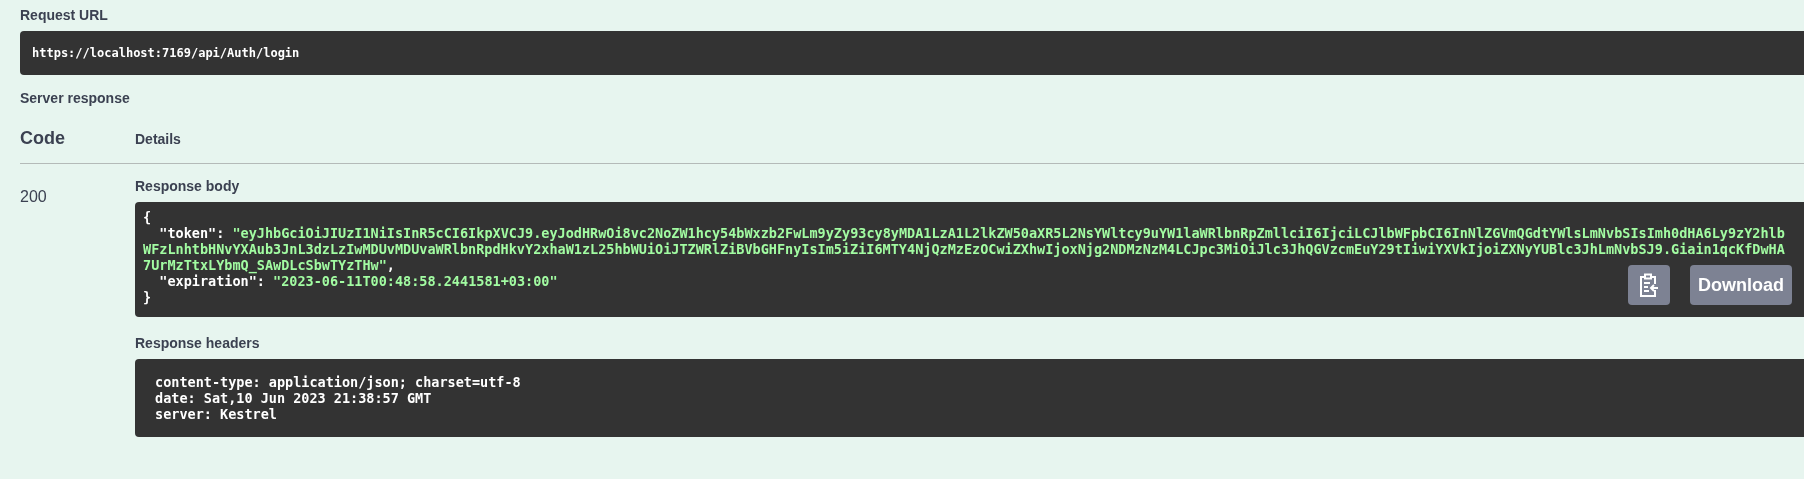 The width and height of the screenshot is (1804, 479). Describe the element at coordinates (198, 343) in the screenshot. I see `section-label: Response headers` at that location.